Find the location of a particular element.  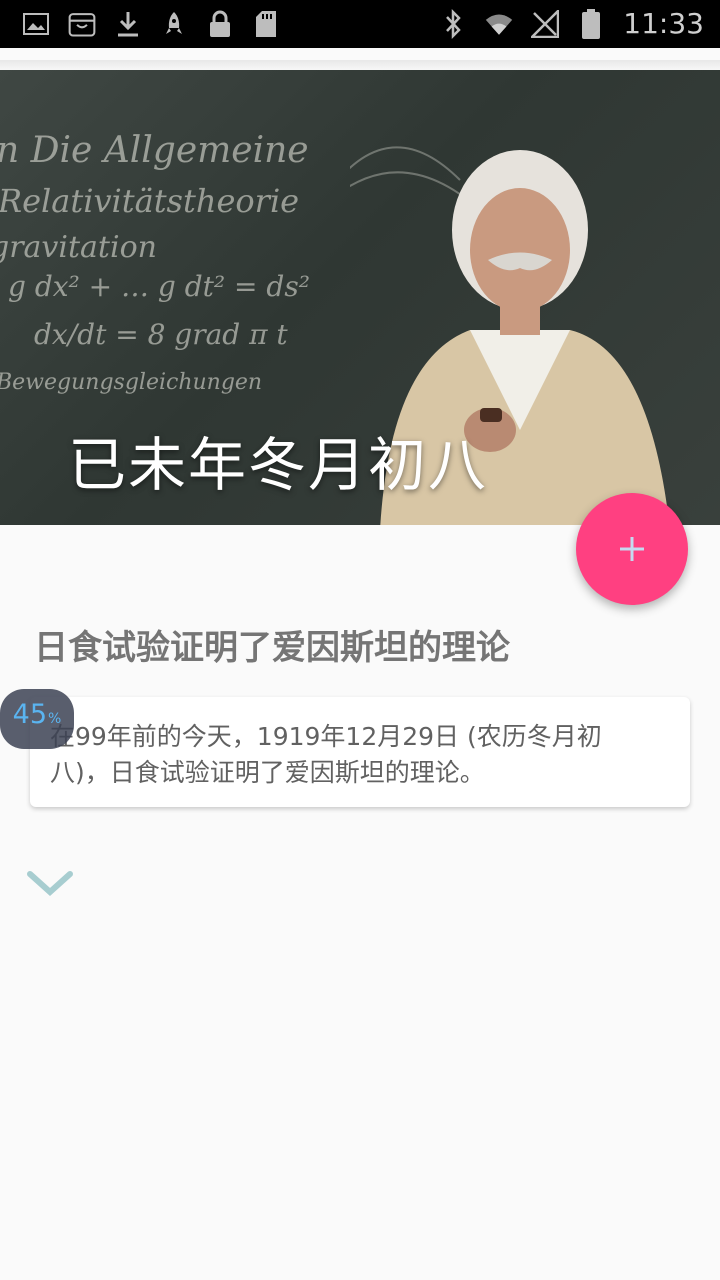

progress-badge: 45 % is located at coordinates (37, 719).